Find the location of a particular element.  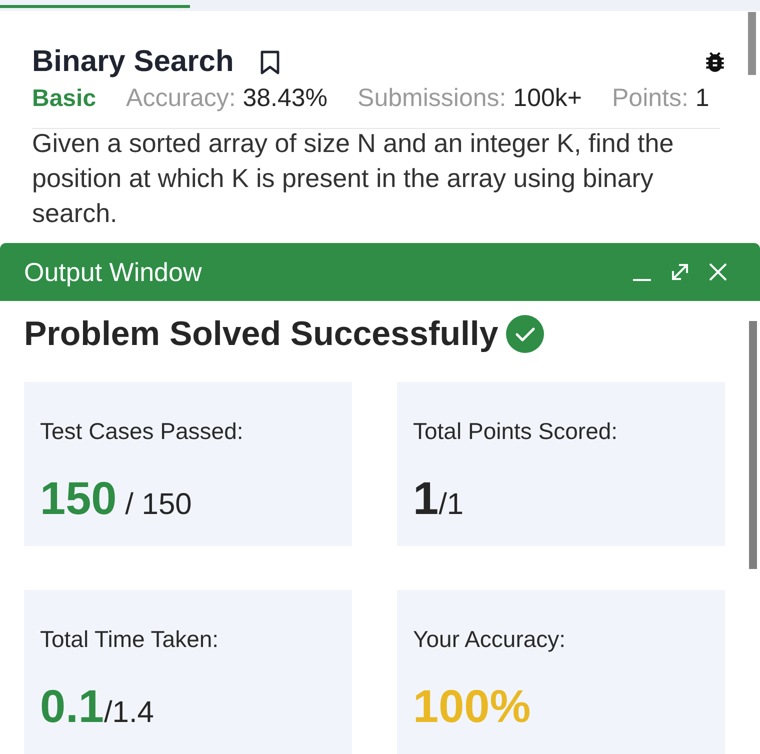

result-score: 0.1/1.4 is located at coordinates (97, 706).